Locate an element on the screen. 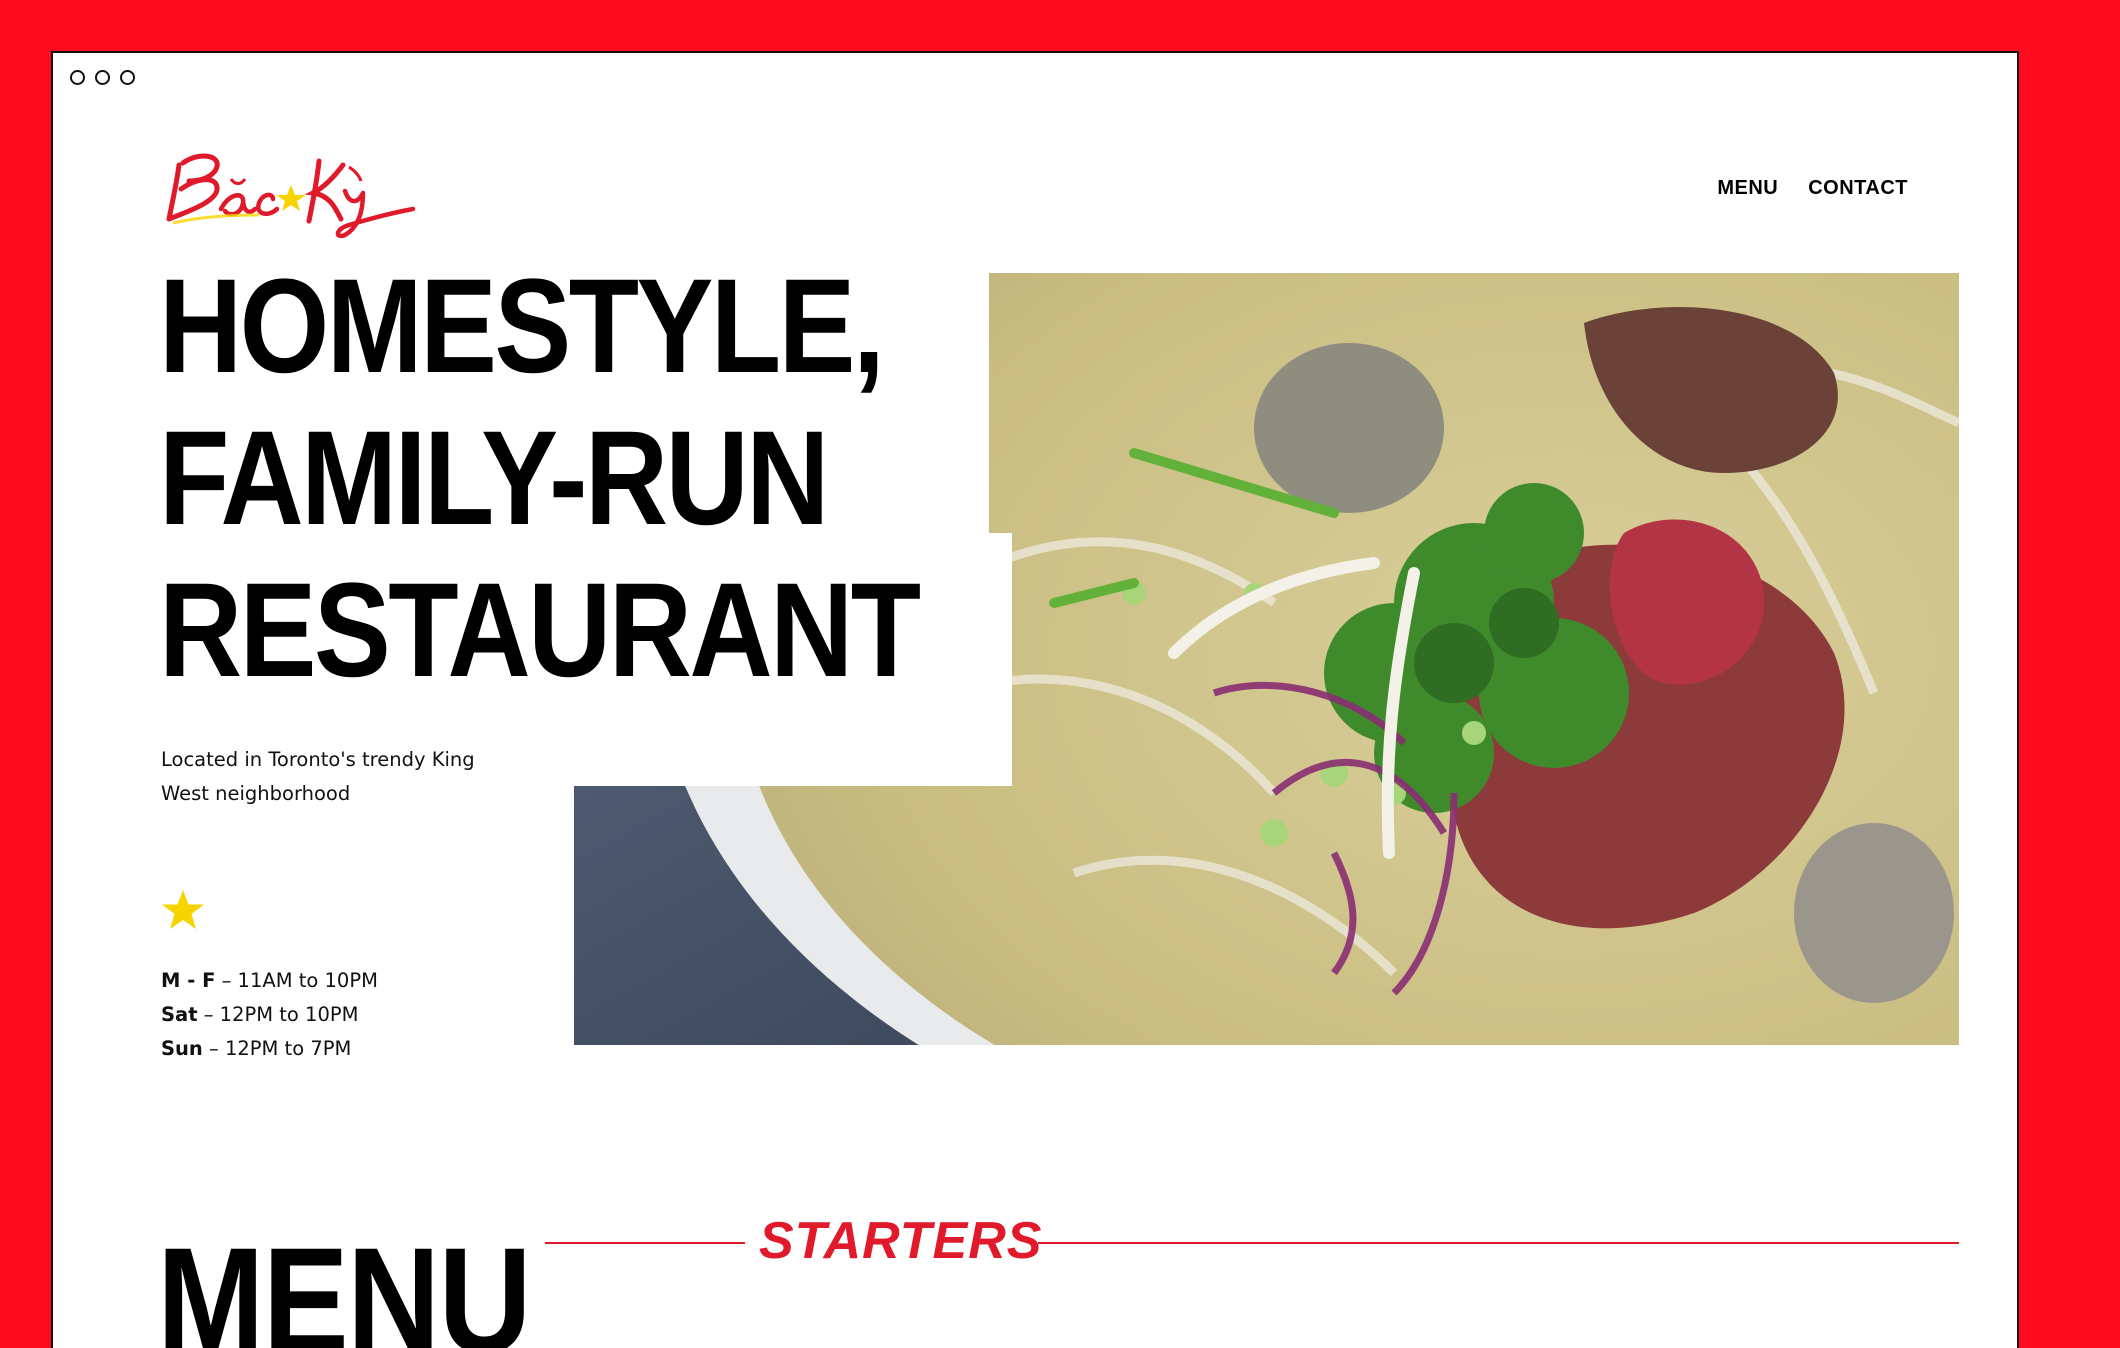 The image size is (2120, 1348). hours-row: M - F – 11AM to 10PM is located at coordinates (269, 981).